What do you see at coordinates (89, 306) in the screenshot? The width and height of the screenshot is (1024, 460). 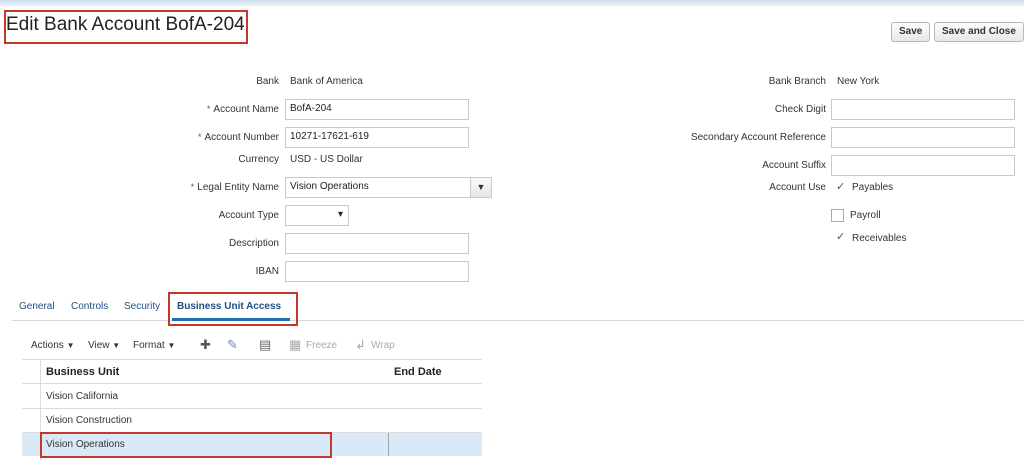 I see `tab-controls: Controls` at bounding box center [89, 306].